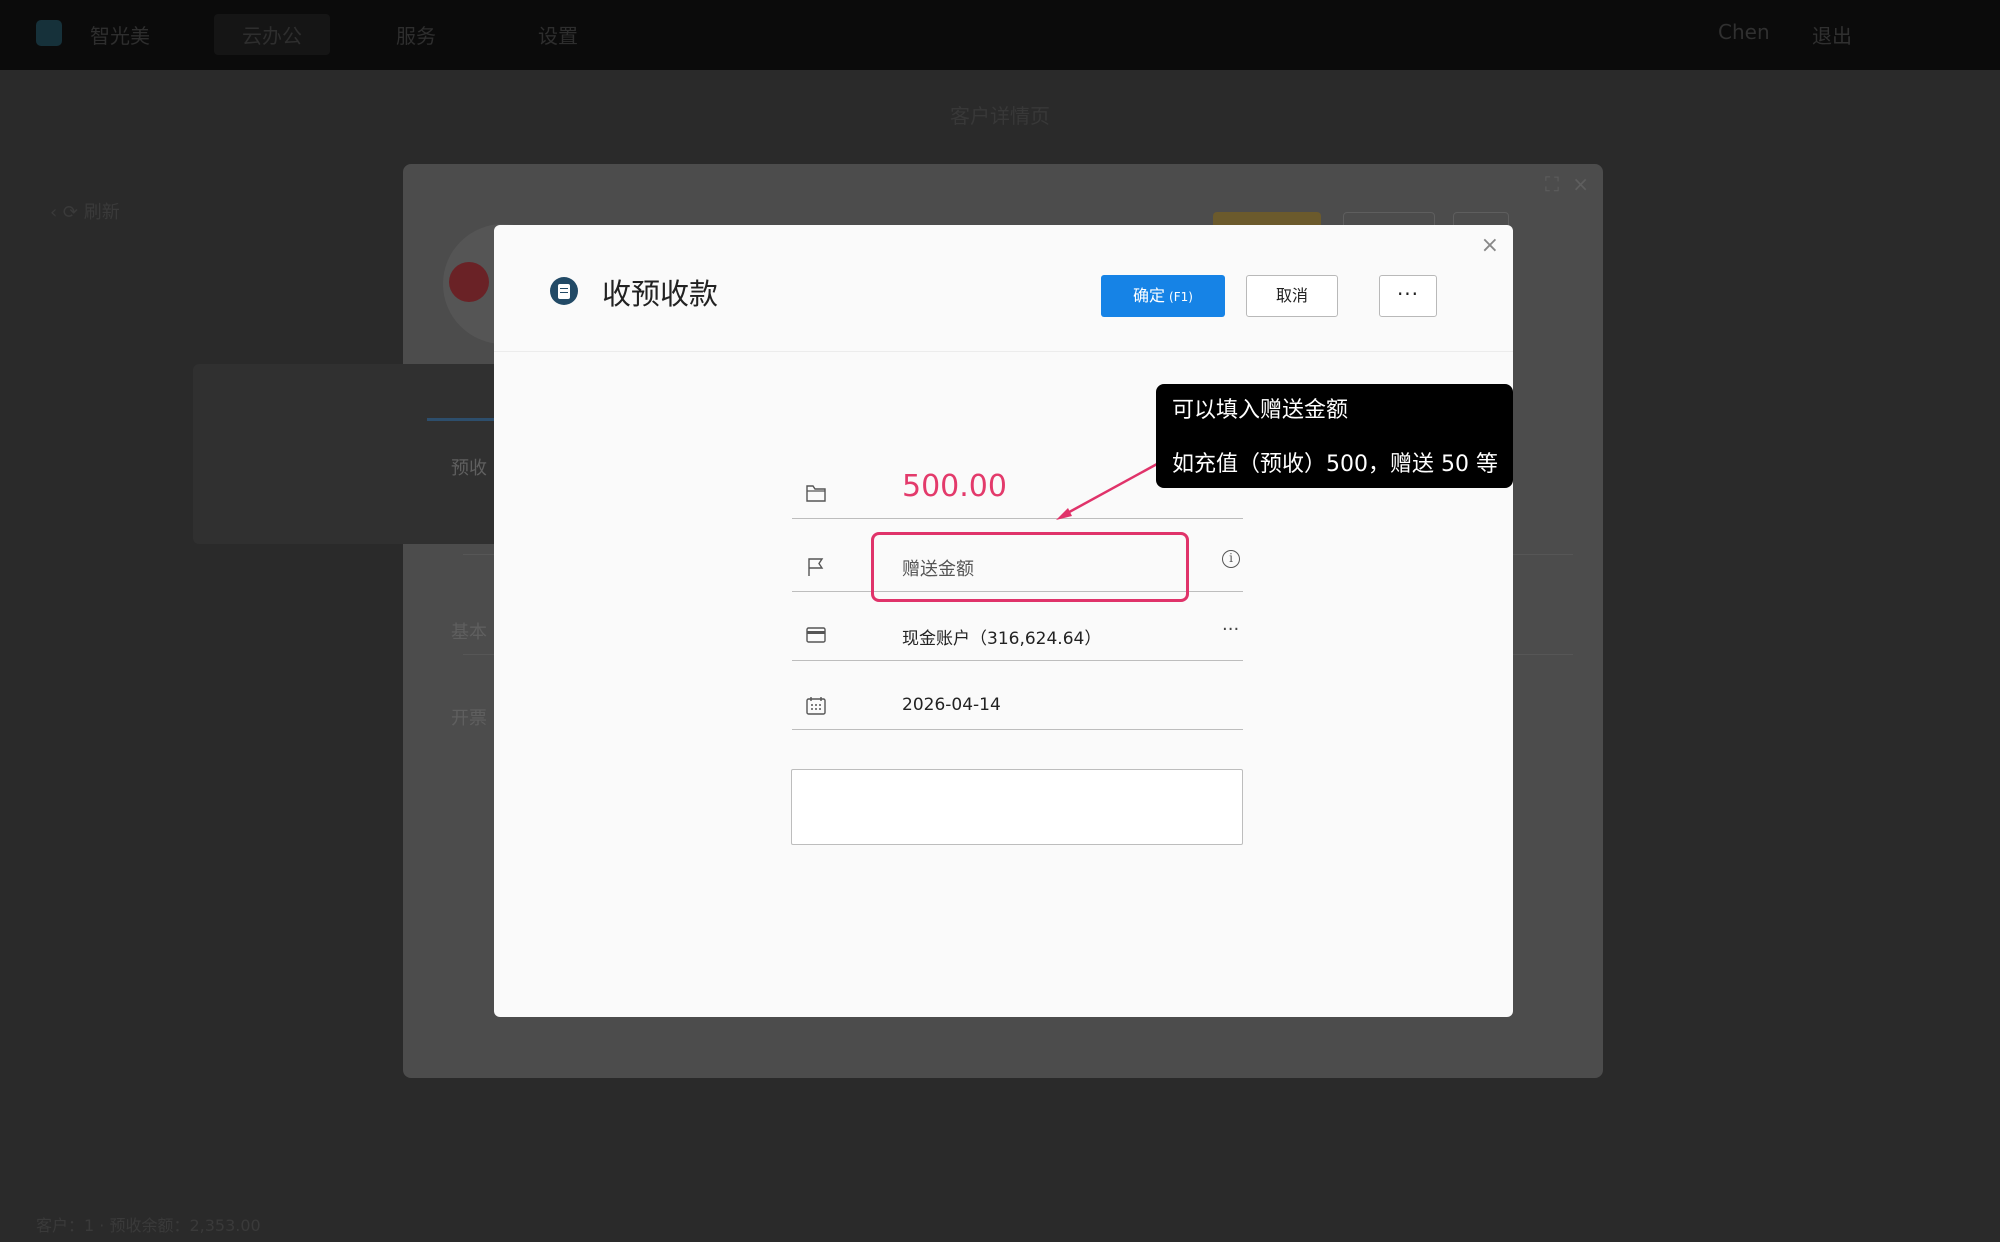 The width and height of the screenshot is (2000, 1242). I want to click on page-title: 客户详情页, so click(1000, 116).